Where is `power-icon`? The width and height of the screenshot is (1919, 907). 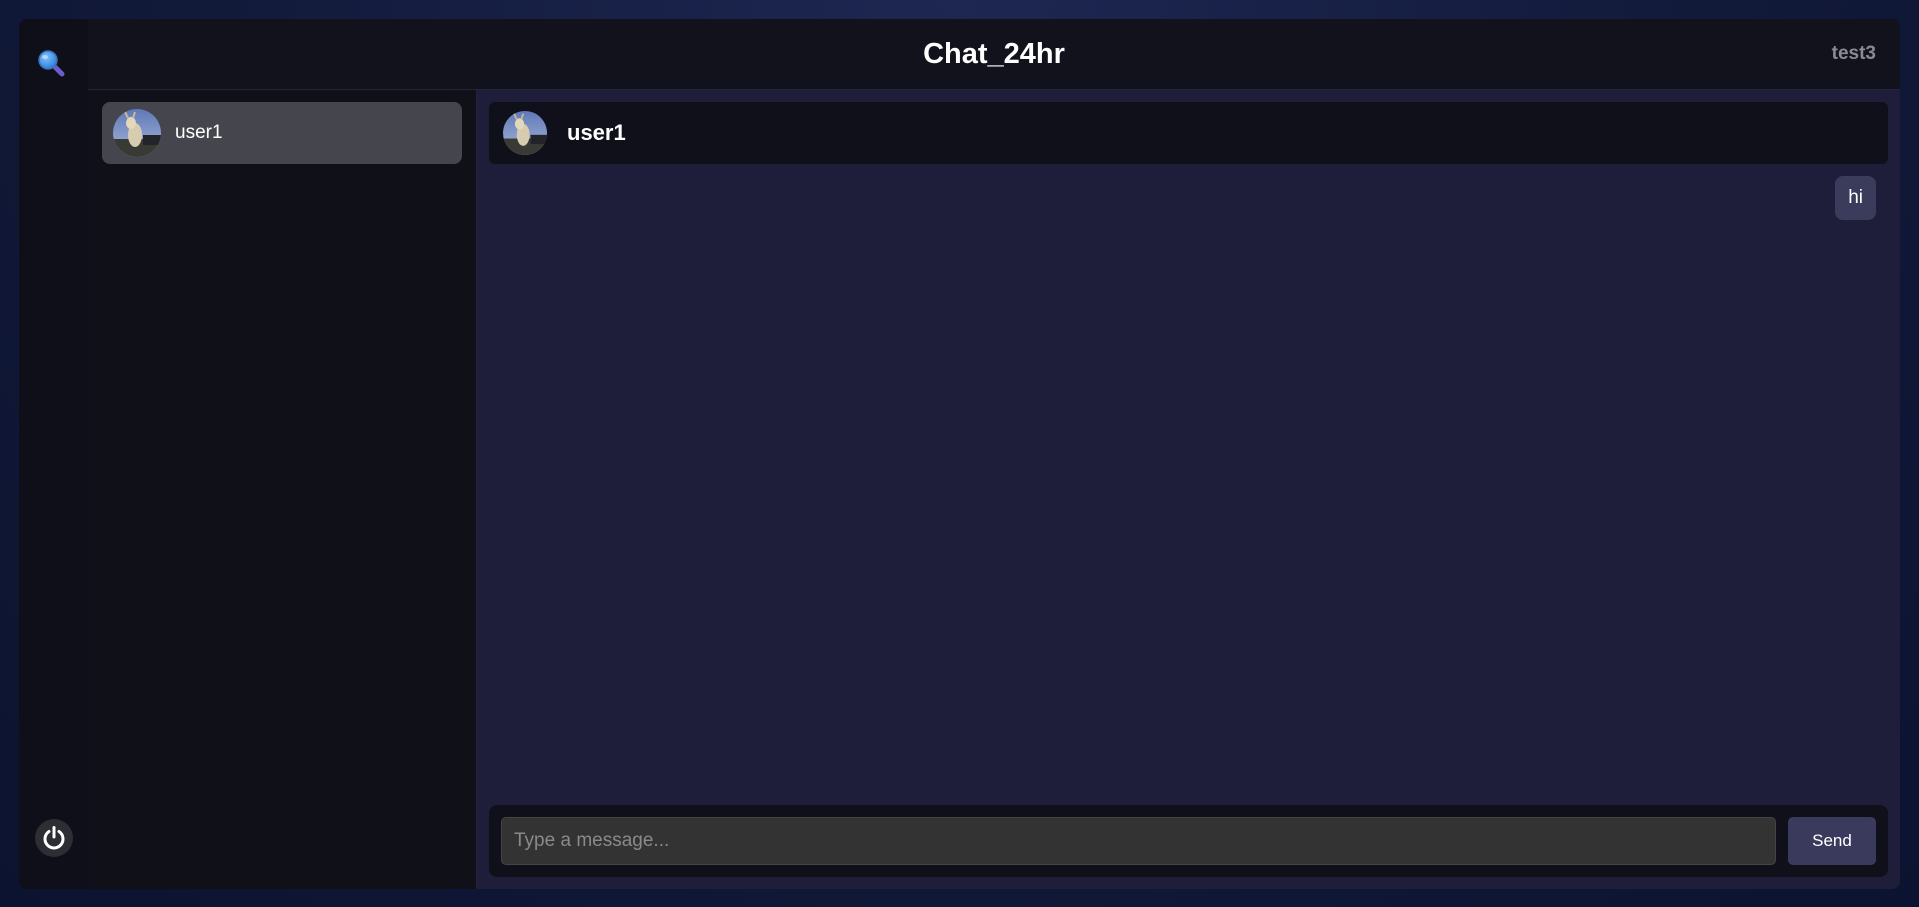 power-icon is located at coordinates (54, 838).